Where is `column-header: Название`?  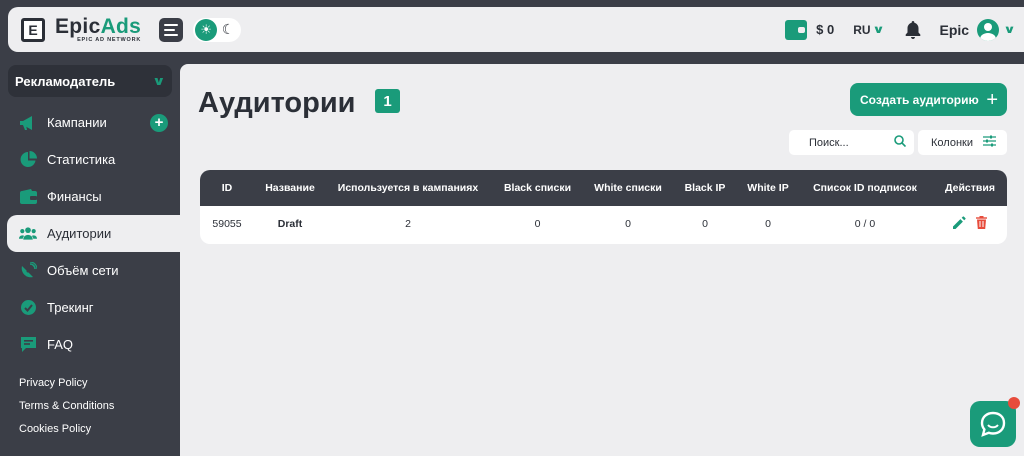 column-header: Название is located at coordinates (290, 188).